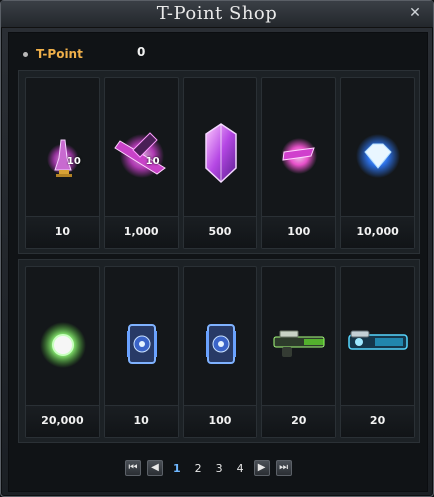  I want to click on t-point-value: 0, so click(141, 52).